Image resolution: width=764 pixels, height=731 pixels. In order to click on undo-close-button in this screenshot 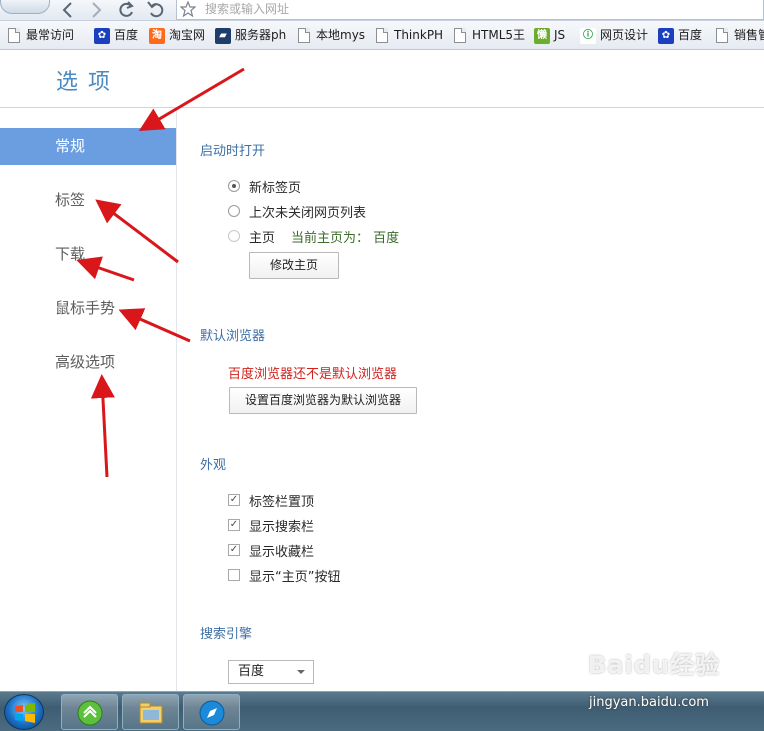, I will do `click(156, 10)`.